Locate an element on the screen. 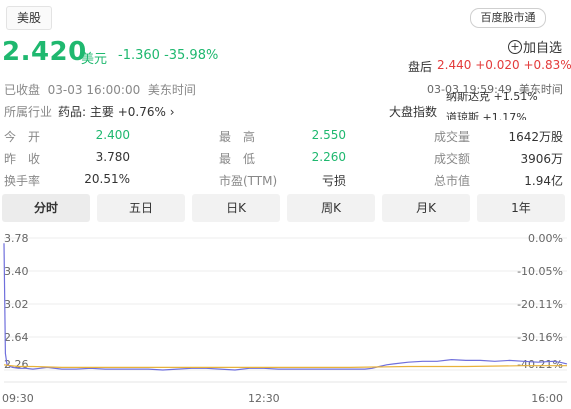 The width and height of the screenshot is (571, 409). after-hours-label: 盘后 is located at coordinates (420, 67).